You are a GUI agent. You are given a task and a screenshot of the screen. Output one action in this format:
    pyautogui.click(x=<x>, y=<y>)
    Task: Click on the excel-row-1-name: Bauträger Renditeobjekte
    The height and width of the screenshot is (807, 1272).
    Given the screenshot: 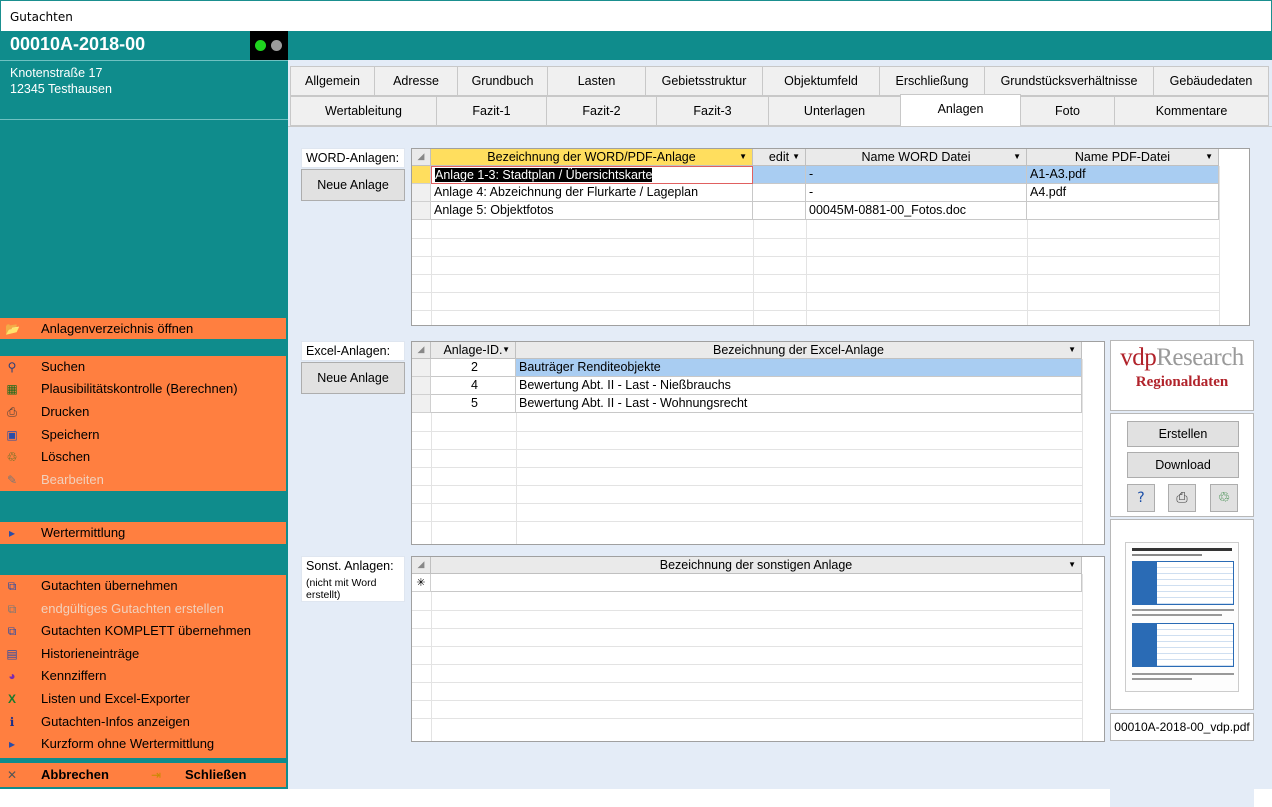 What is the action you would take?
    pyautogui.click(x=799, y=368)
    